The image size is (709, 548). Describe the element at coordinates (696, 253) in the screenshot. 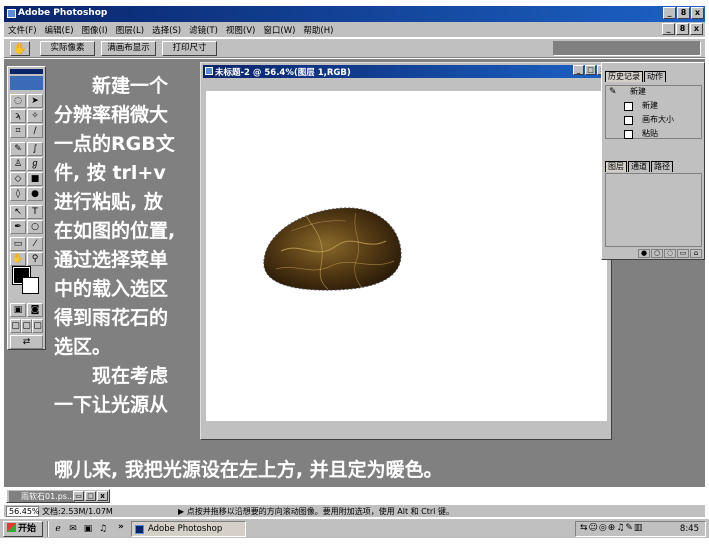

I see `delete-path-icon: ⌂` at that location.